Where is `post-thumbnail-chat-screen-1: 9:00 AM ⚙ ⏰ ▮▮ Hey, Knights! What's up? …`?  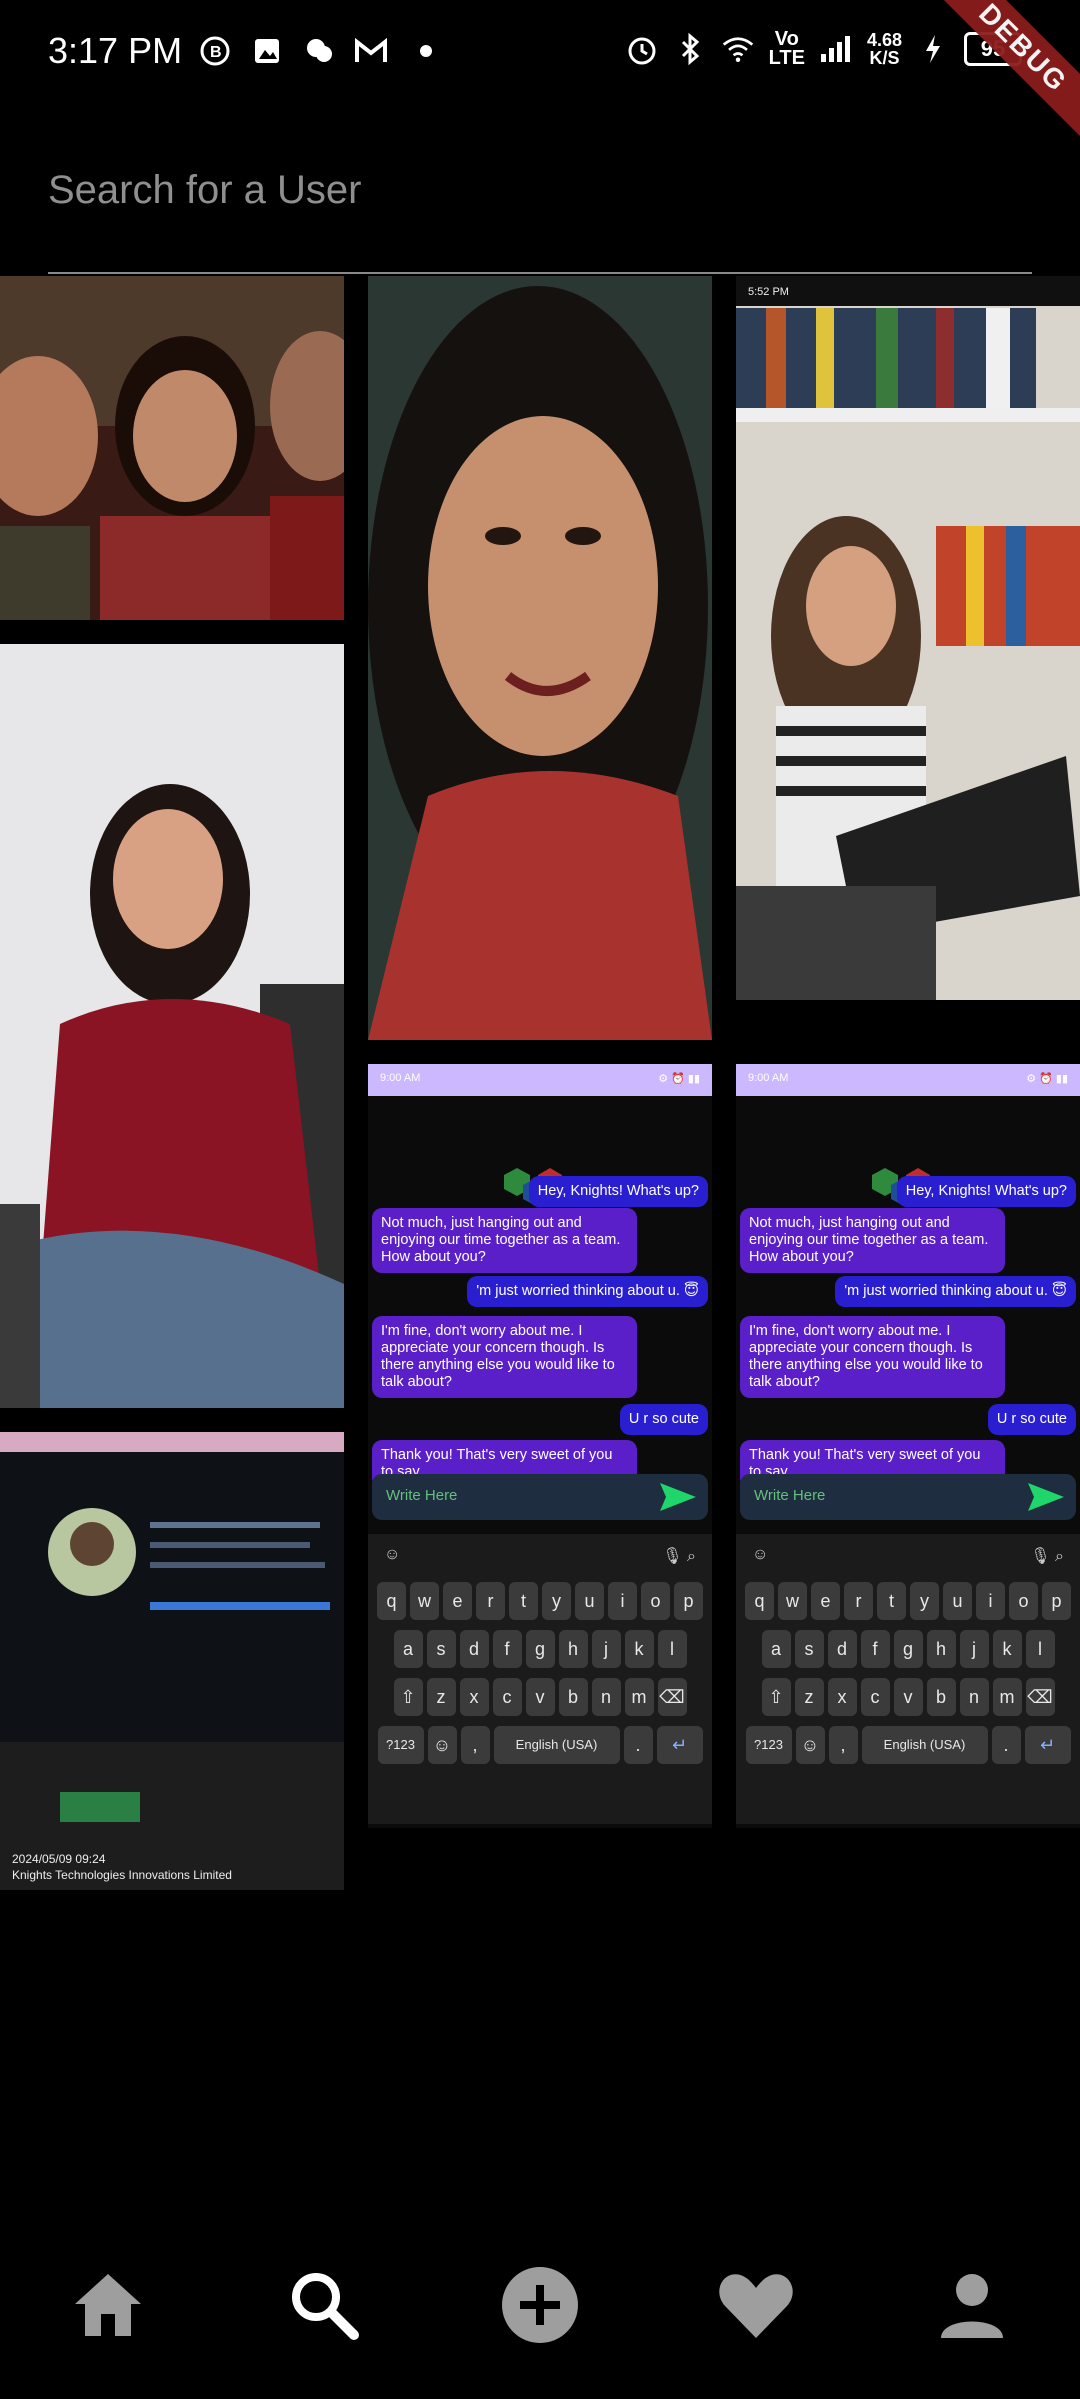 post-thumbnail-chat-screen-1: 9:00 AM ⚙ ⏰ ▮▮ Hey, Knights! What's up? … is located at coordinates (540, 1446).